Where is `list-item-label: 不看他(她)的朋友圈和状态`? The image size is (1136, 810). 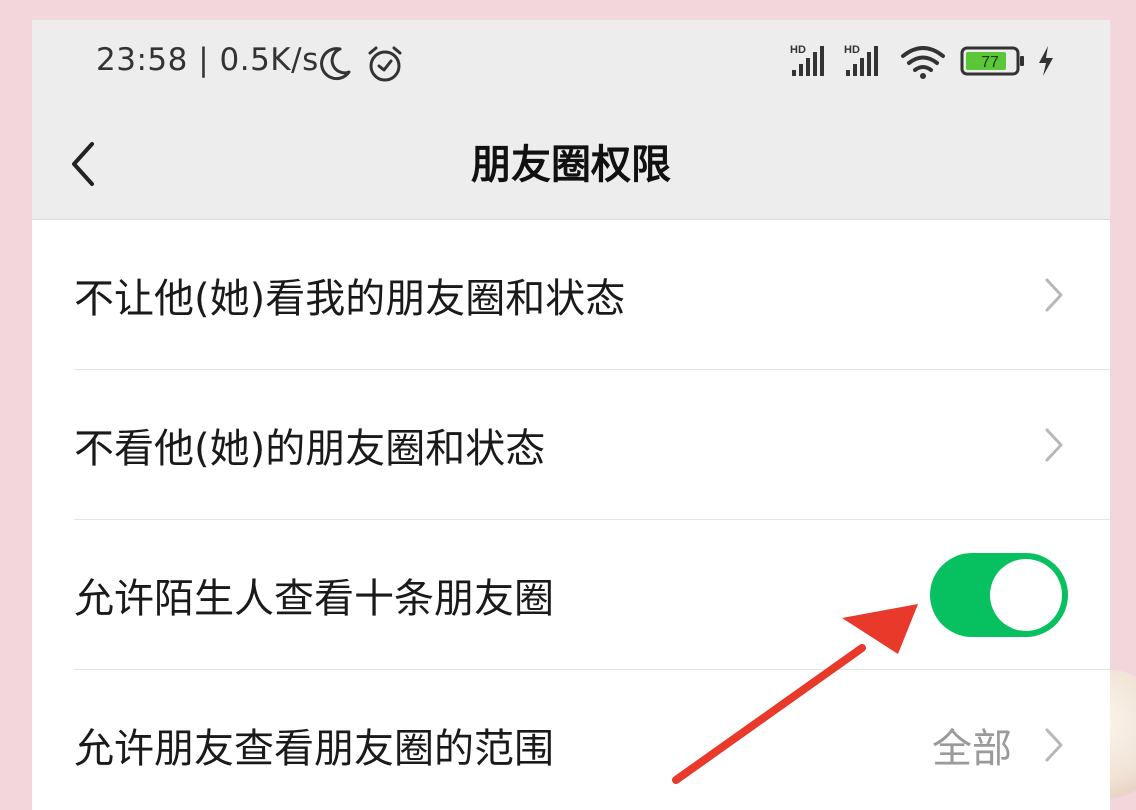
list-item-label: 不看他(她)的朋友圈和状态 is located at coordinates (310, 449).